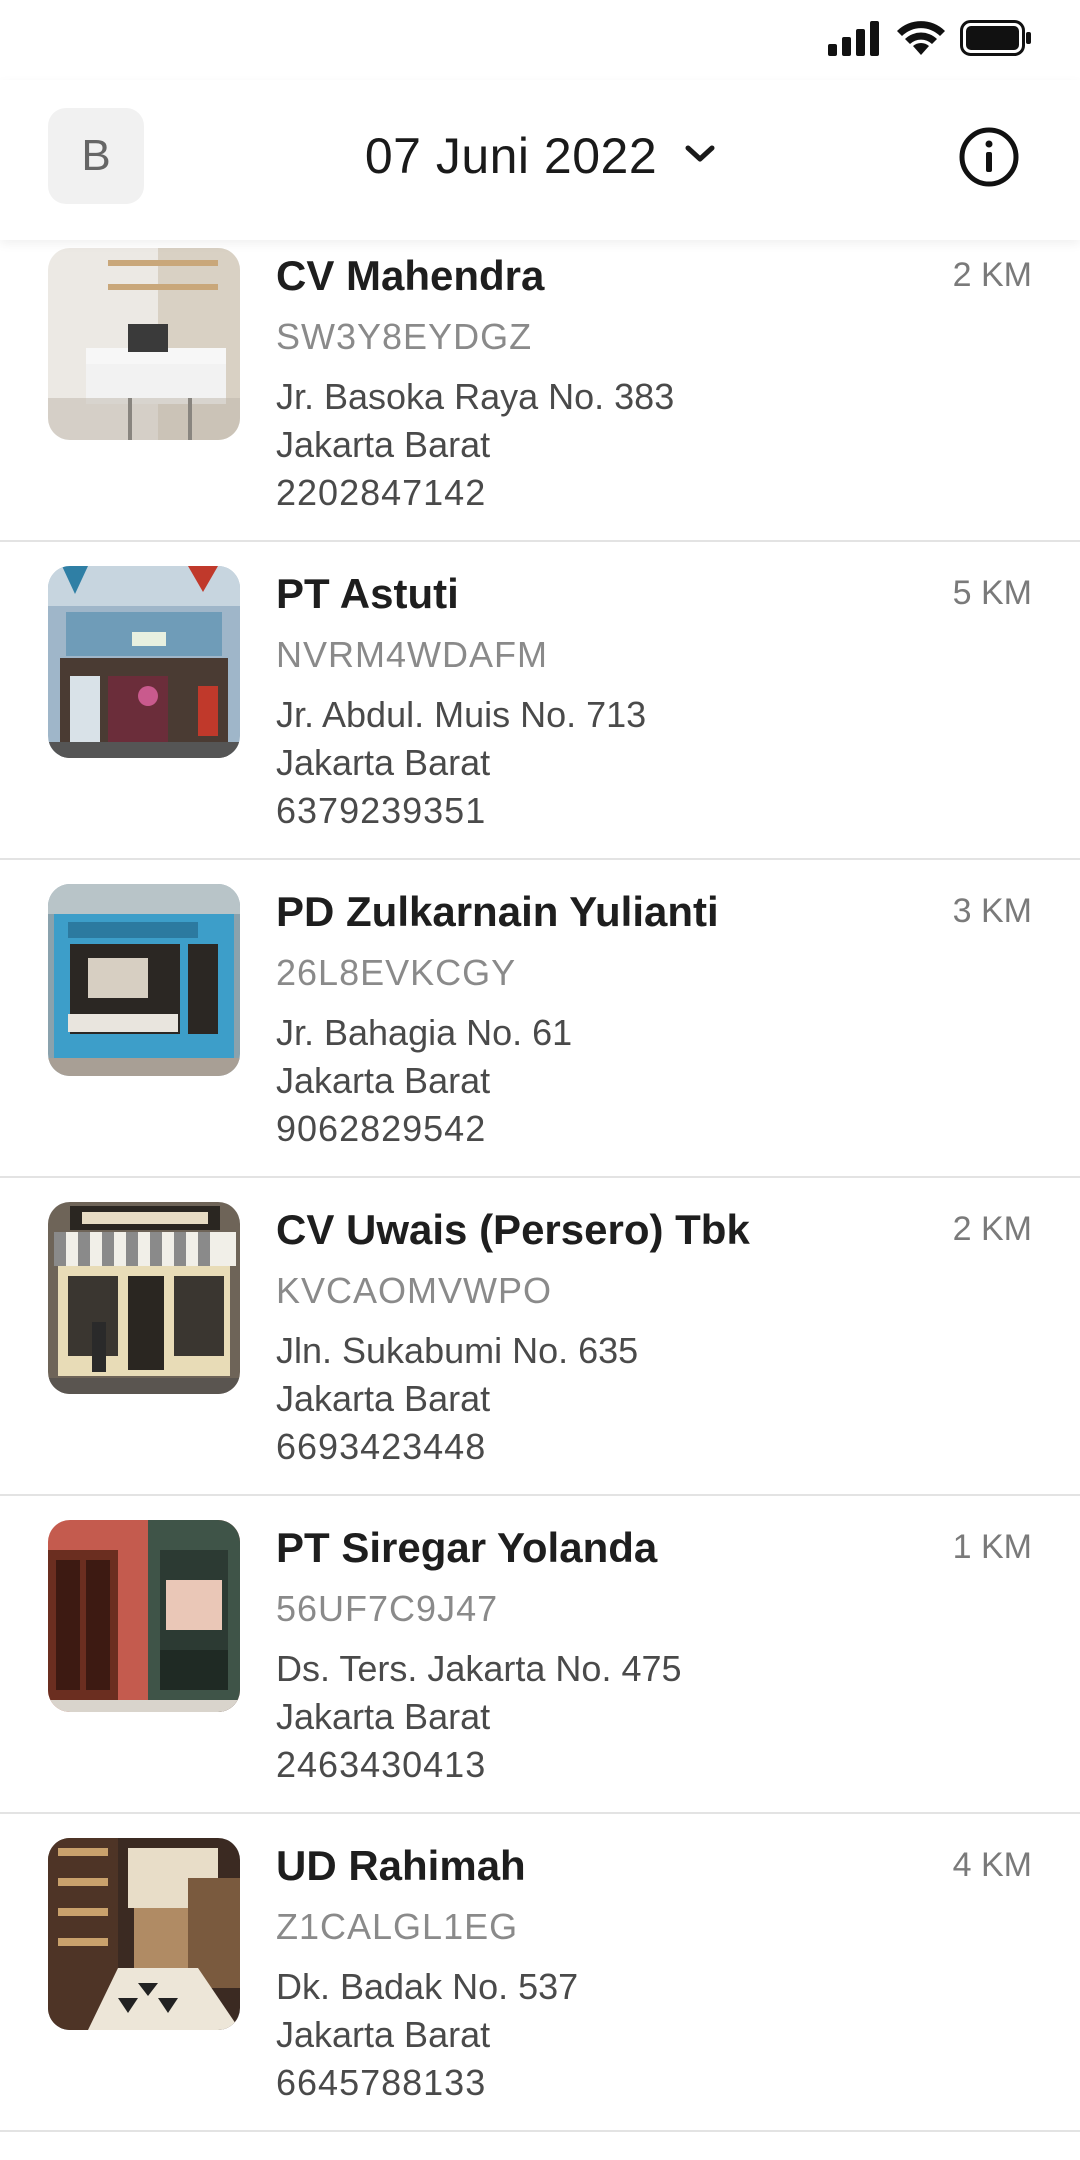  I want to click on store-address: Ds. Ters. Jakarta No. 475, so click(479, 1668).